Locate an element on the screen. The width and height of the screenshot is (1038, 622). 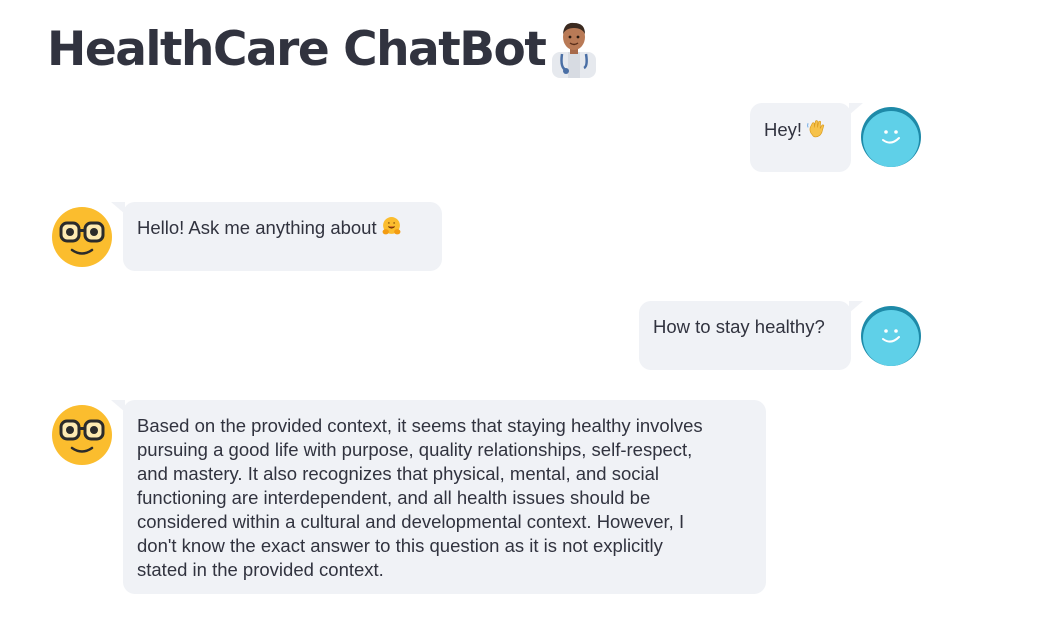
bot-message-bubble: Hello! Ask me anything about is located at coordinates (282, 236).